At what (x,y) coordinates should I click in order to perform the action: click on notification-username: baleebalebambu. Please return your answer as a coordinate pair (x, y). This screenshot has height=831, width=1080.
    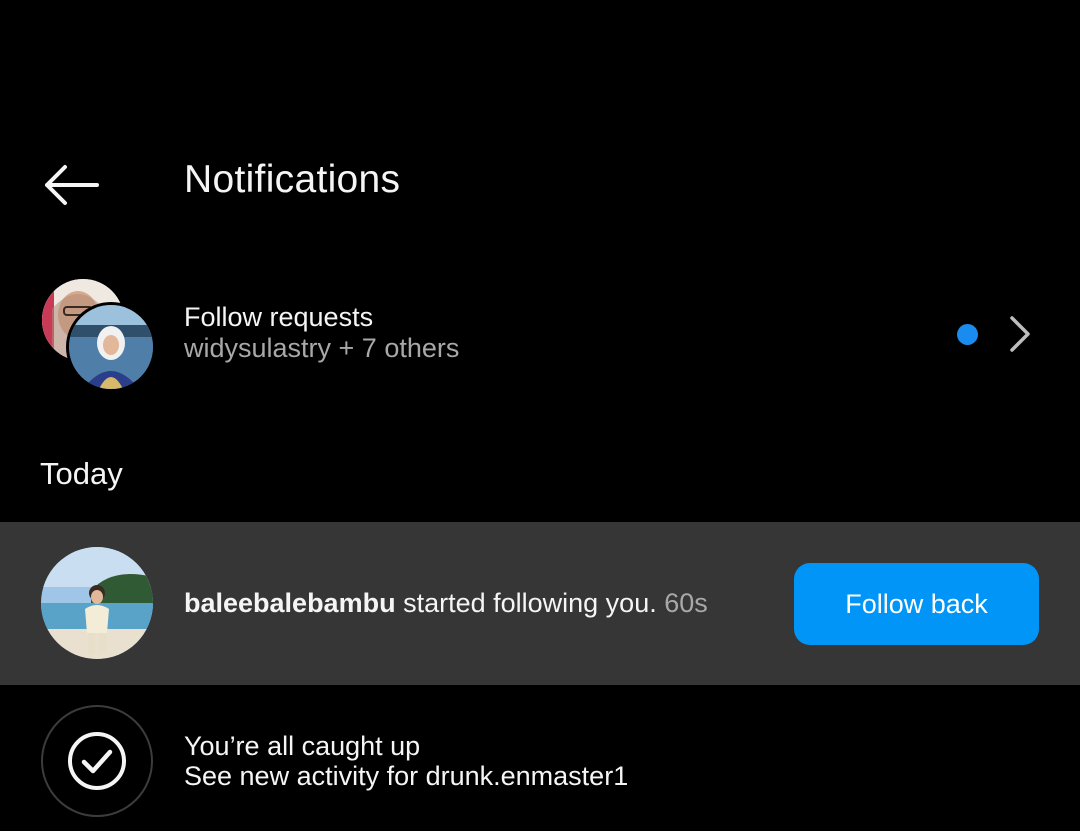
    Looking at the image, I should click on (290, 603).